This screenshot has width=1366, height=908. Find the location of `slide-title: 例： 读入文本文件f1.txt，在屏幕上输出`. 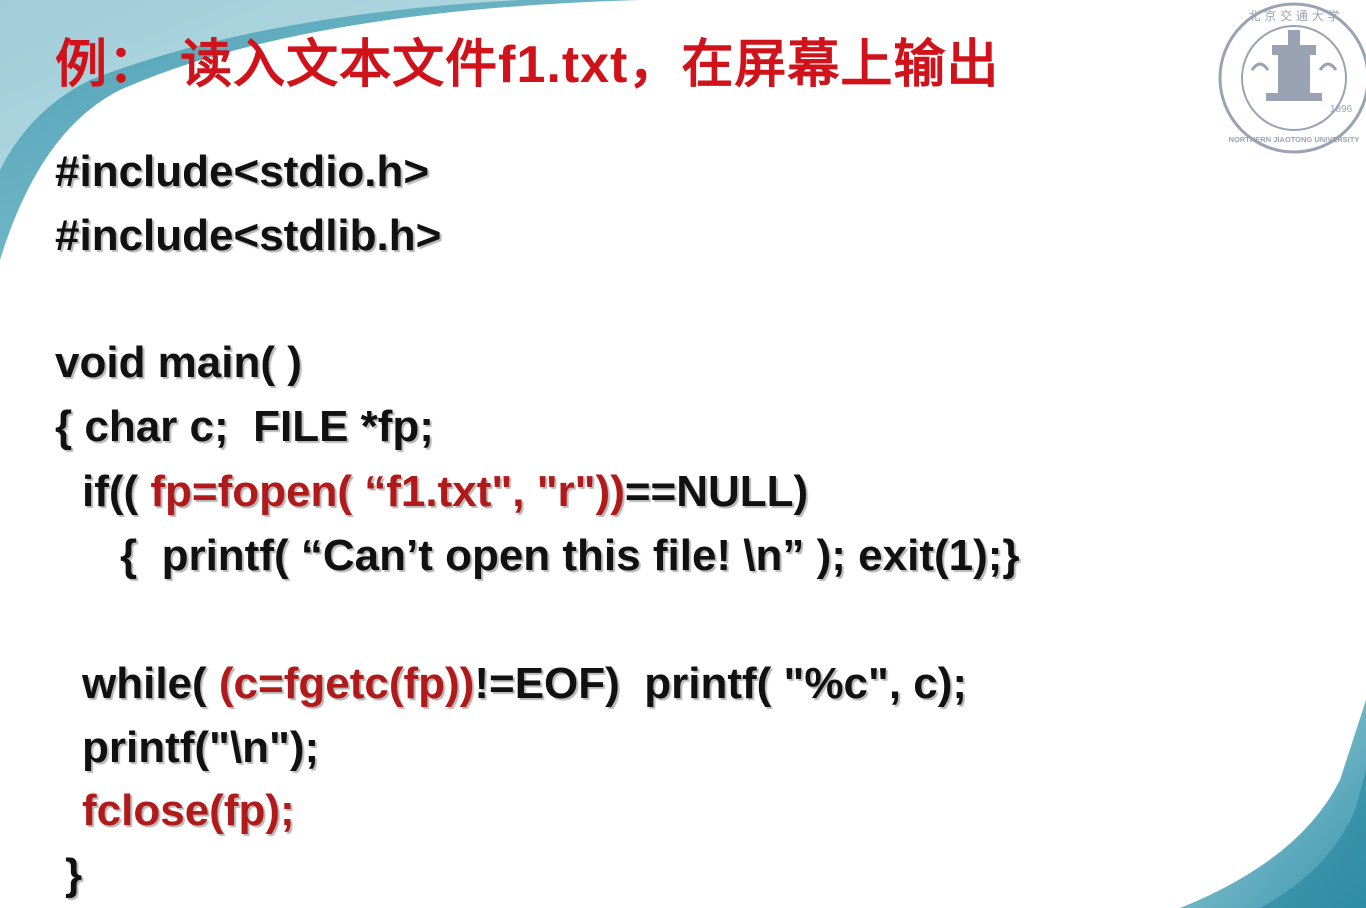

slide-title: 例： 读入文本文件f1.txt，在屏幕上输出 is located at coordinates (527, 59).